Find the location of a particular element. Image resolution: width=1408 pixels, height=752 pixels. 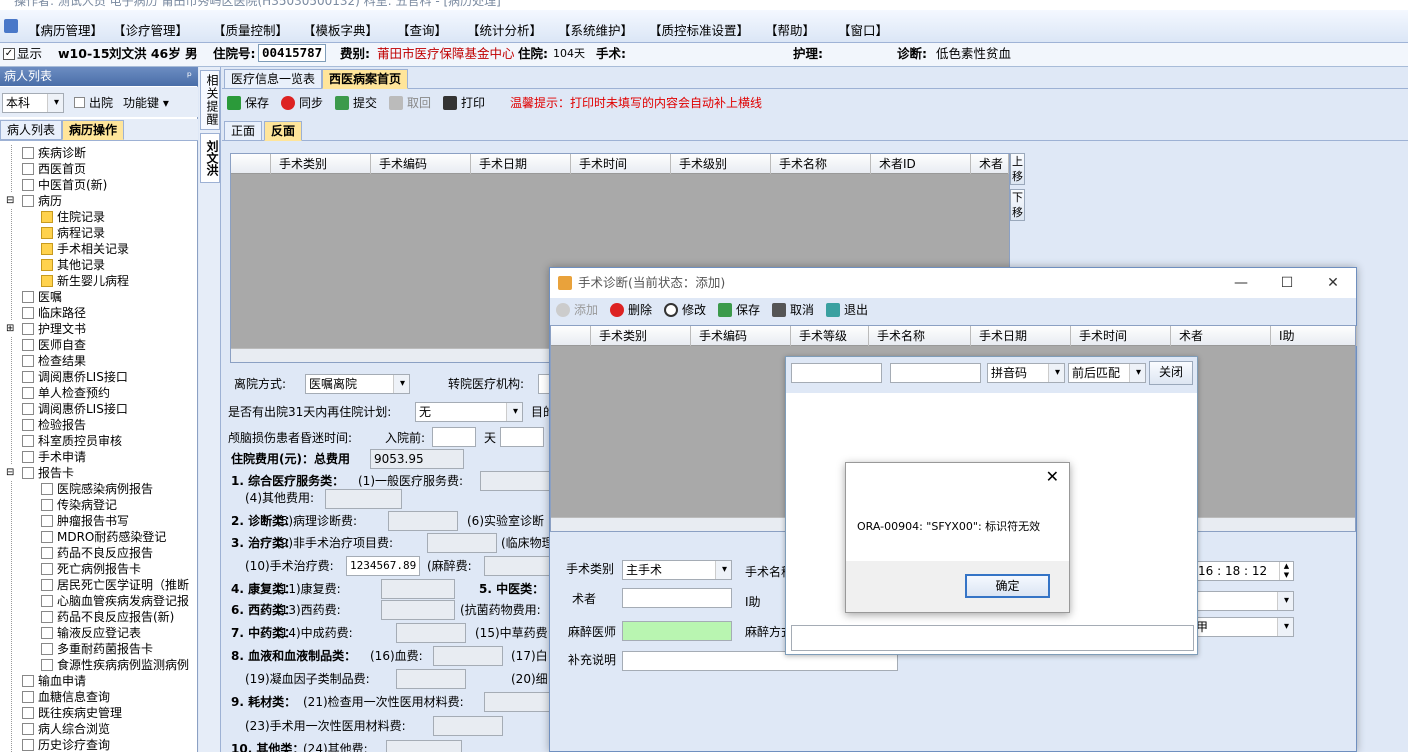

tree-item: 心脑血管疾病发病登记报 is located at coordinates (115, 601).